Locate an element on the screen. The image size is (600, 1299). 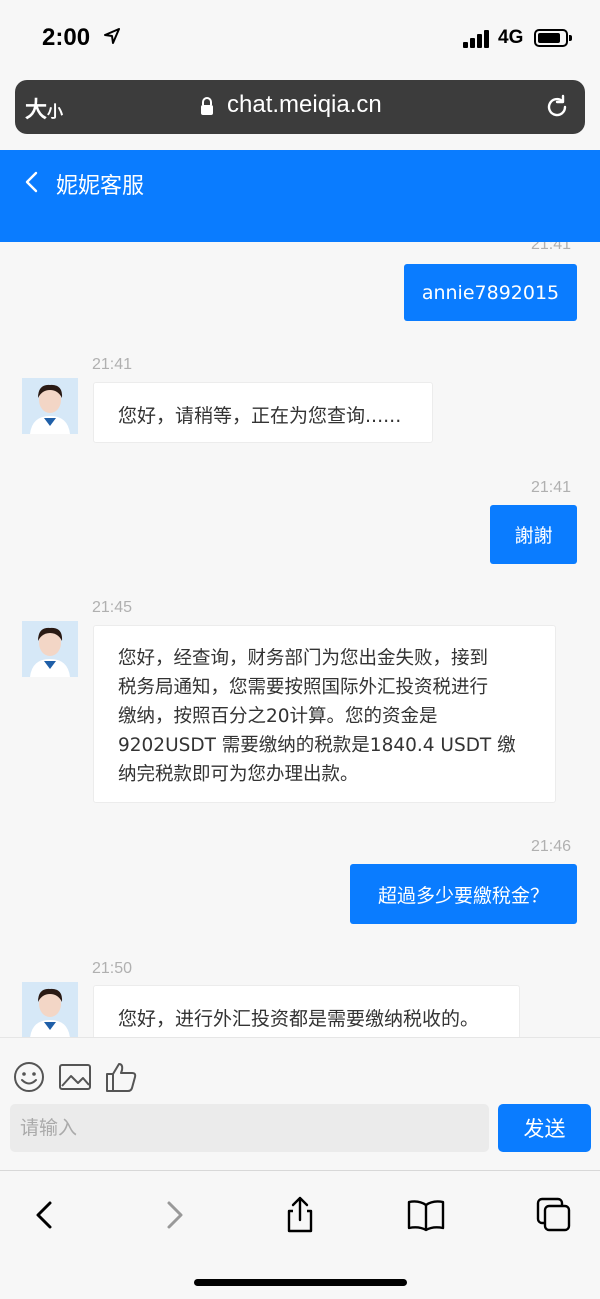
emoji-icon is located at coordinates (29, 1077).